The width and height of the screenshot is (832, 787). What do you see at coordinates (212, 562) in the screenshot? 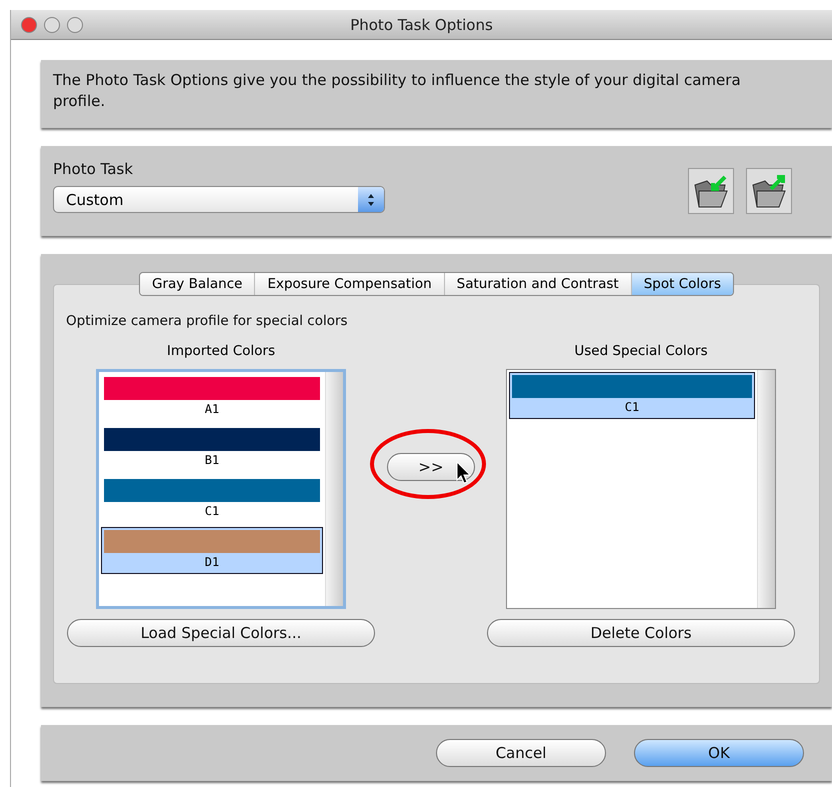
I see `color-name: D1` at bounding box center [212, 562].